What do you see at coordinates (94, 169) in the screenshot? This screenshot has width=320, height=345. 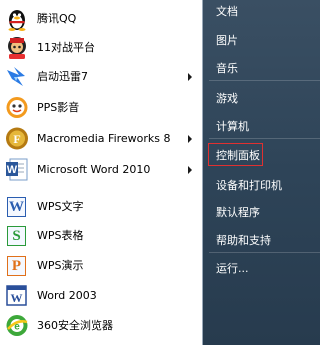 I see `program-label: Microsoft Word 2010` at bounding box center [94, 169].